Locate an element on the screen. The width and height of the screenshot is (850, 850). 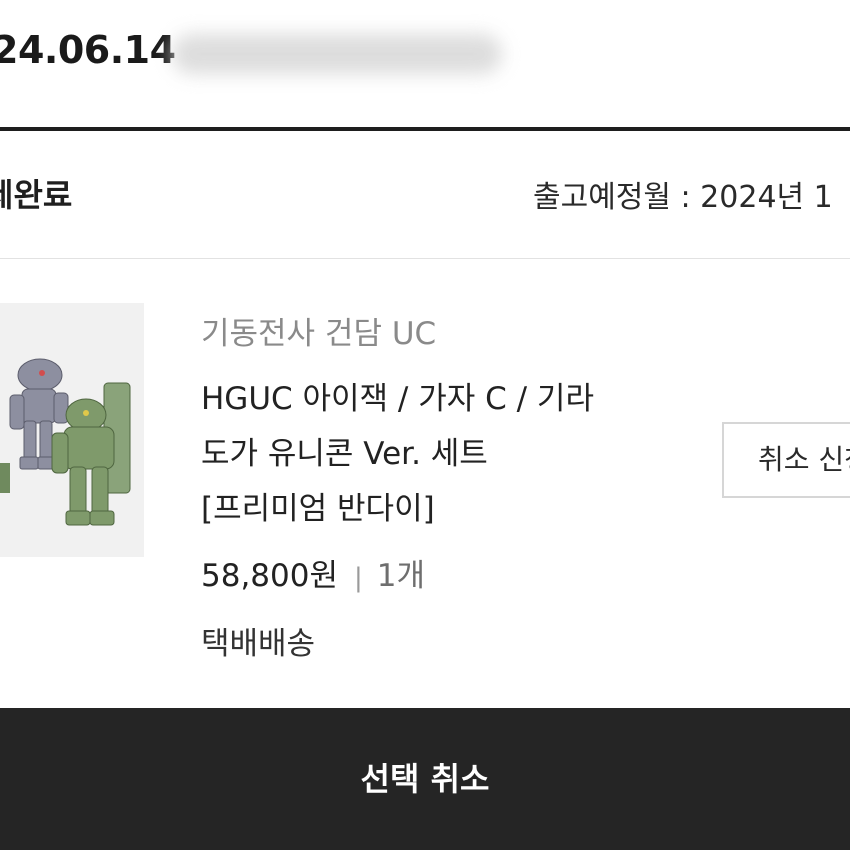
delivery-method: 택배배송 is located at coordinates (258, 644).